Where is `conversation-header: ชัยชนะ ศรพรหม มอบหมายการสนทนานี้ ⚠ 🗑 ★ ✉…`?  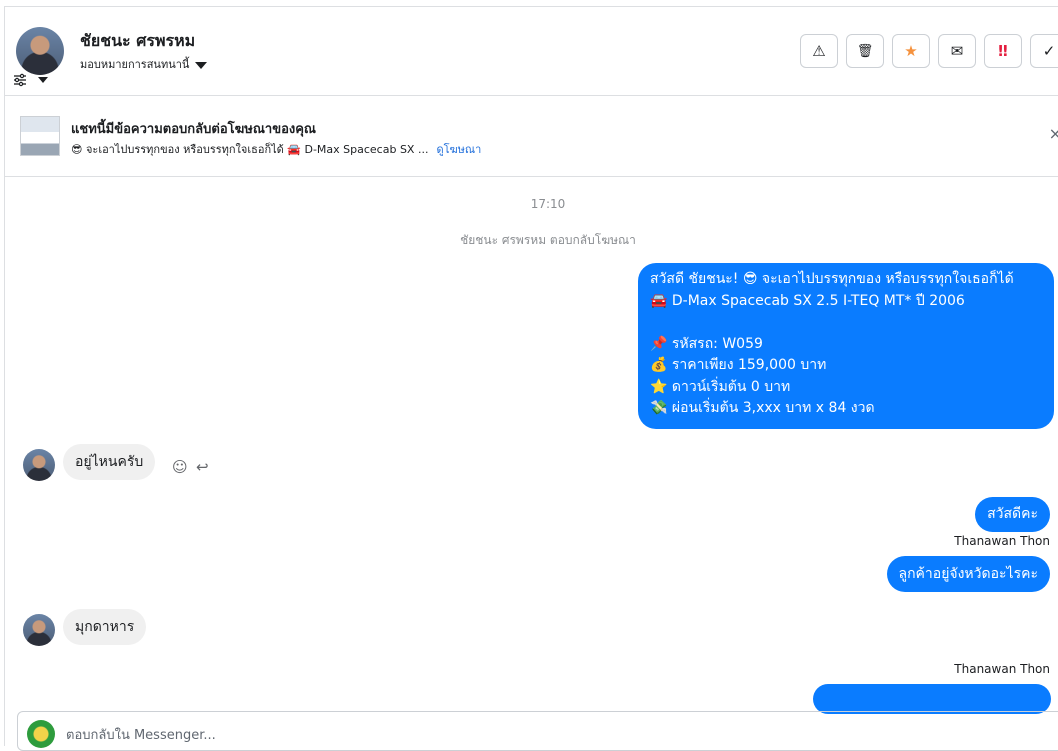 conversation-header: ชัยชนะ ศรพรหม มอบหมายการสนทนานี้ ⚠ 🗑 ★ ✉… is located at coordinates (531, 51).